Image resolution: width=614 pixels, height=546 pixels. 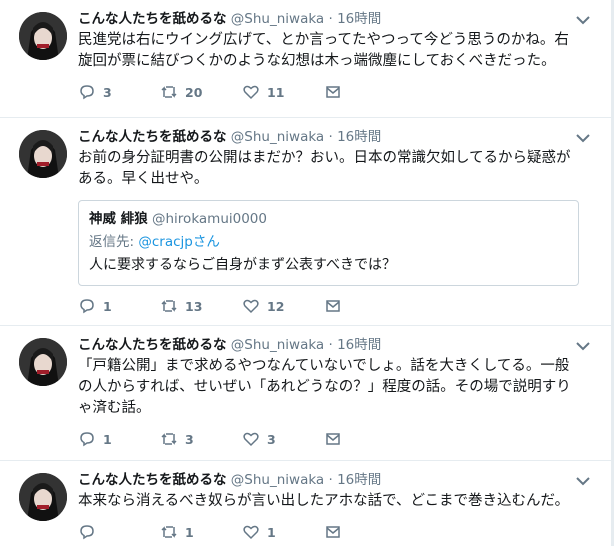 I want to click on reply-to-prefix: 返信先:, so click(x=114, y=242).